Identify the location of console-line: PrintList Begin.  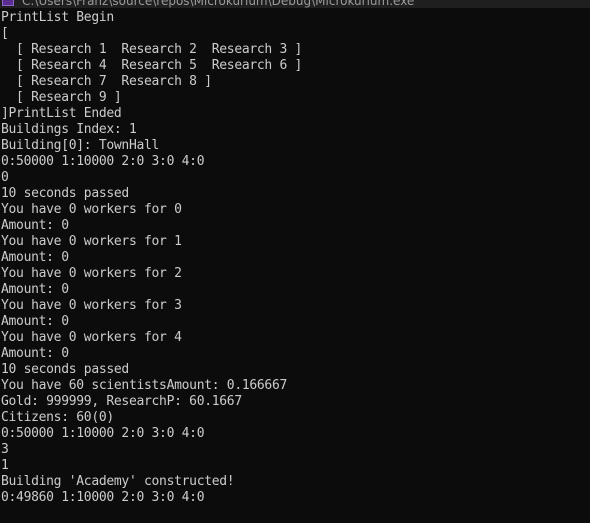
(57, 17).